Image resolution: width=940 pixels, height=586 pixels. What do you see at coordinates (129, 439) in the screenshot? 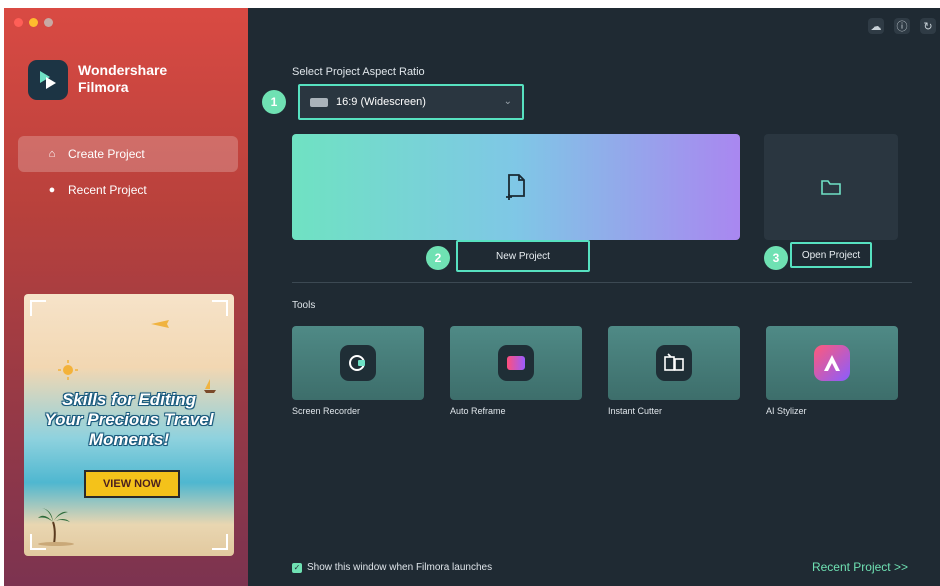
I see `banner-headline-line: Moments!` at bounding box center [129, 439].